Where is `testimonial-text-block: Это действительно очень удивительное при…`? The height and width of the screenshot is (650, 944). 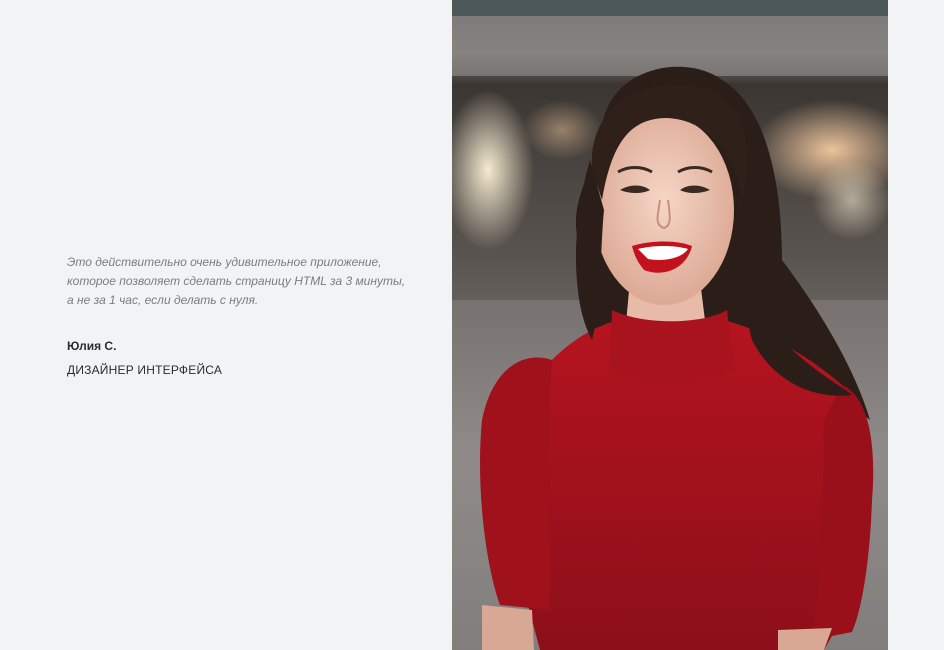
testimonial-text-block: Это действительно очень удивительное при… is located at coordinates (237, 315).